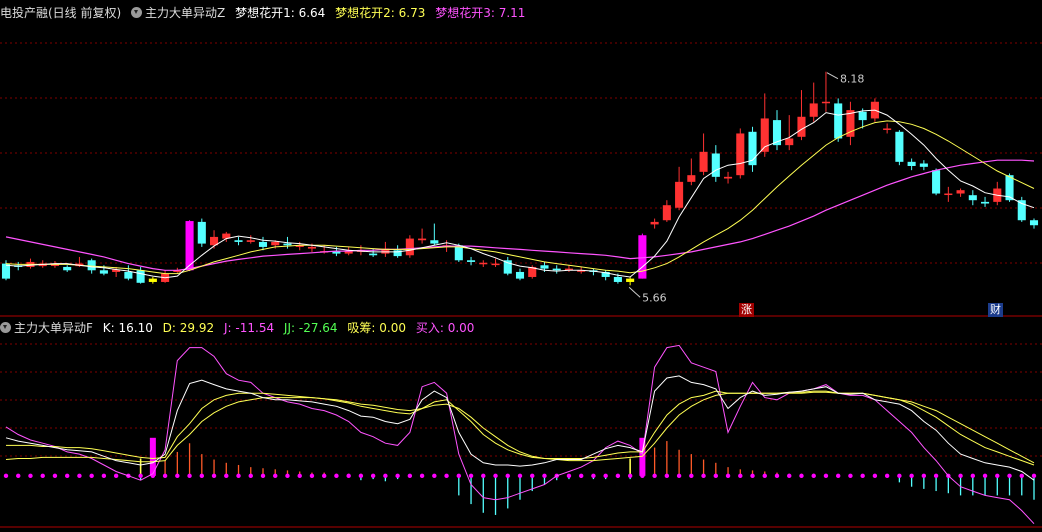 The image size is (1042, 532). What do you see at coordinates (178, 13) in the screenshot?
I see `indicator-name: 主力大单异动Z` at bounding box center [178, 13].